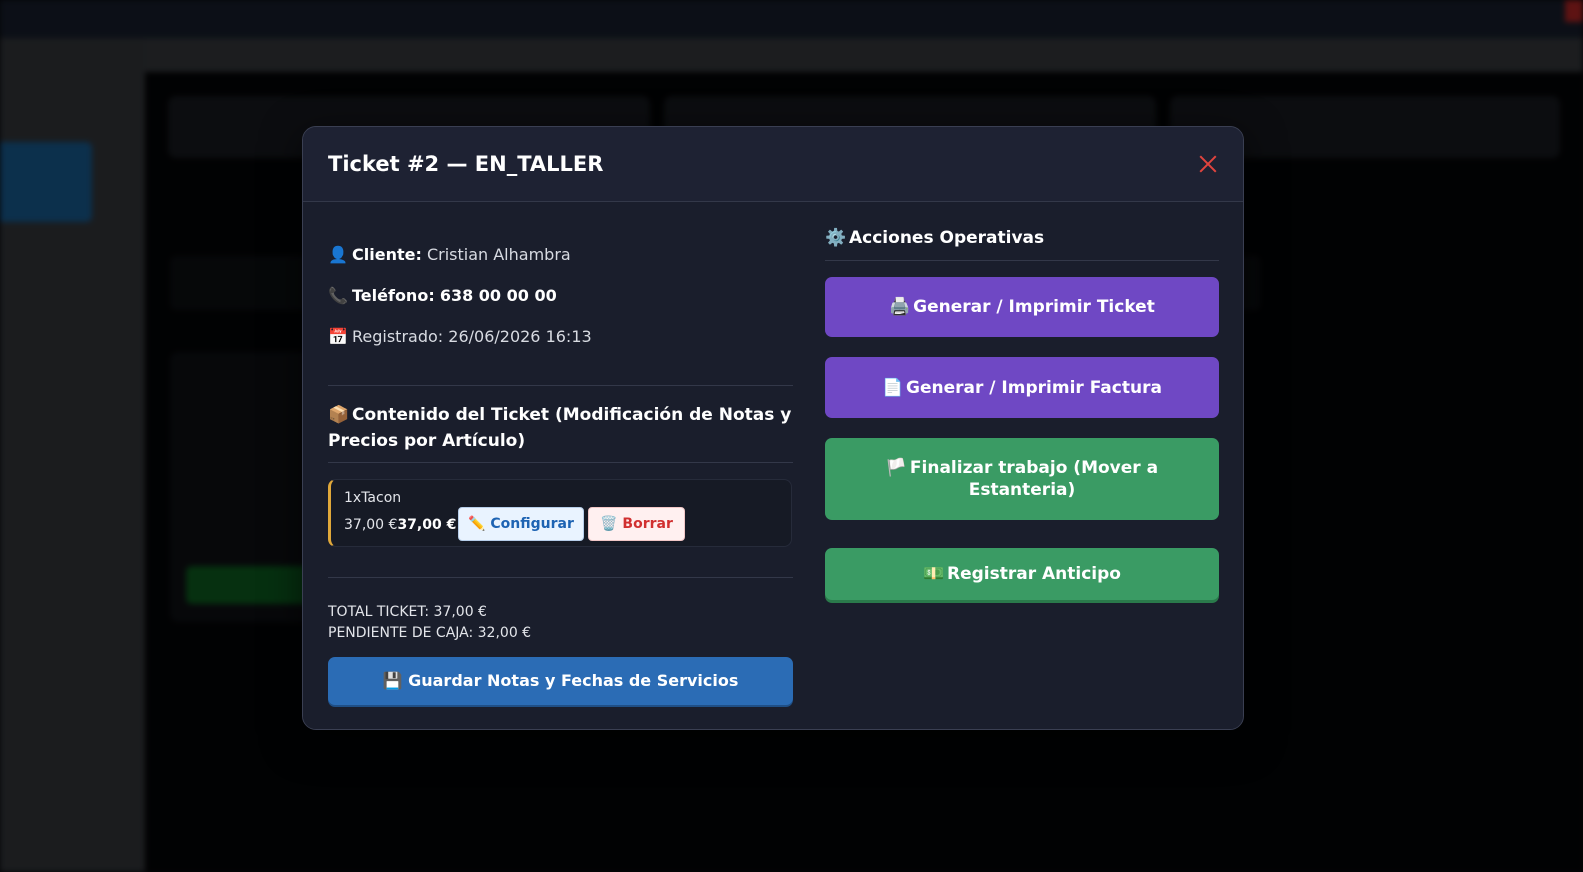 The width and height of the screenshot is (1583, 872). What do you see at coordinates (466, 164) in the screenshot?
I see `modal-title: Ticket #2 — EN_TALLER` at bounding box center [466, 164].